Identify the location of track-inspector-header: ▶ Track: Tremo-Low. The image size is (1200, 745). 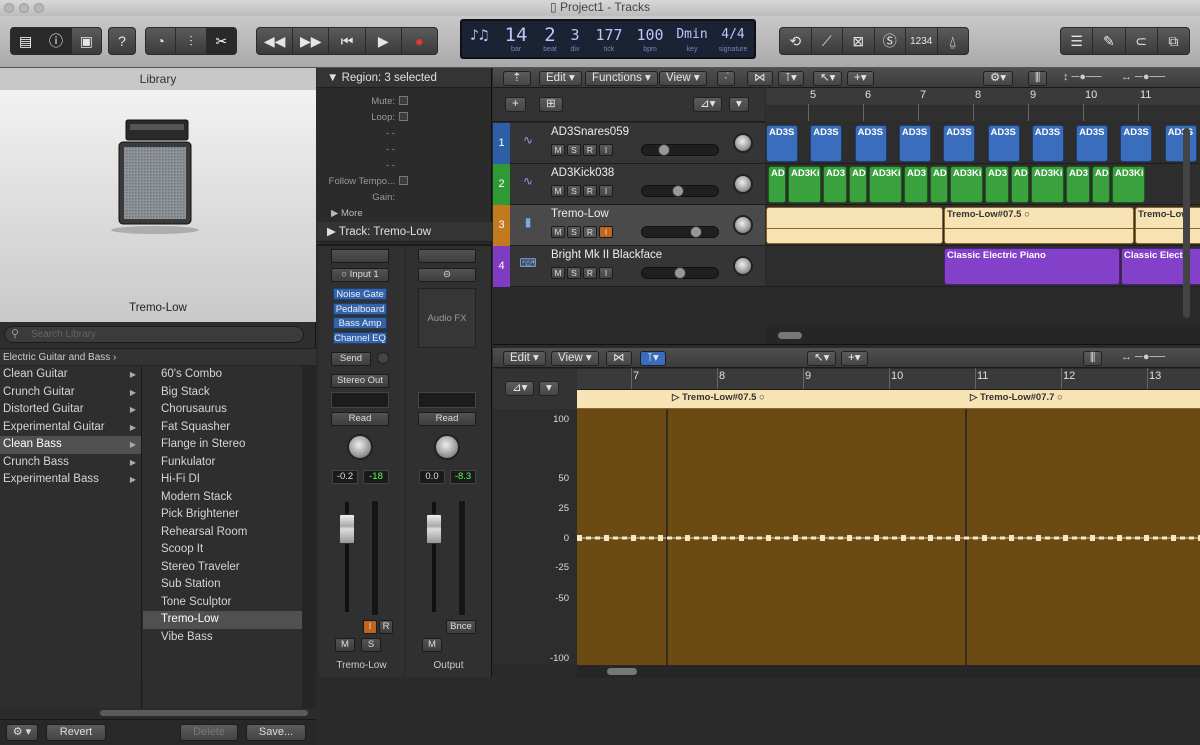
(404, 232).